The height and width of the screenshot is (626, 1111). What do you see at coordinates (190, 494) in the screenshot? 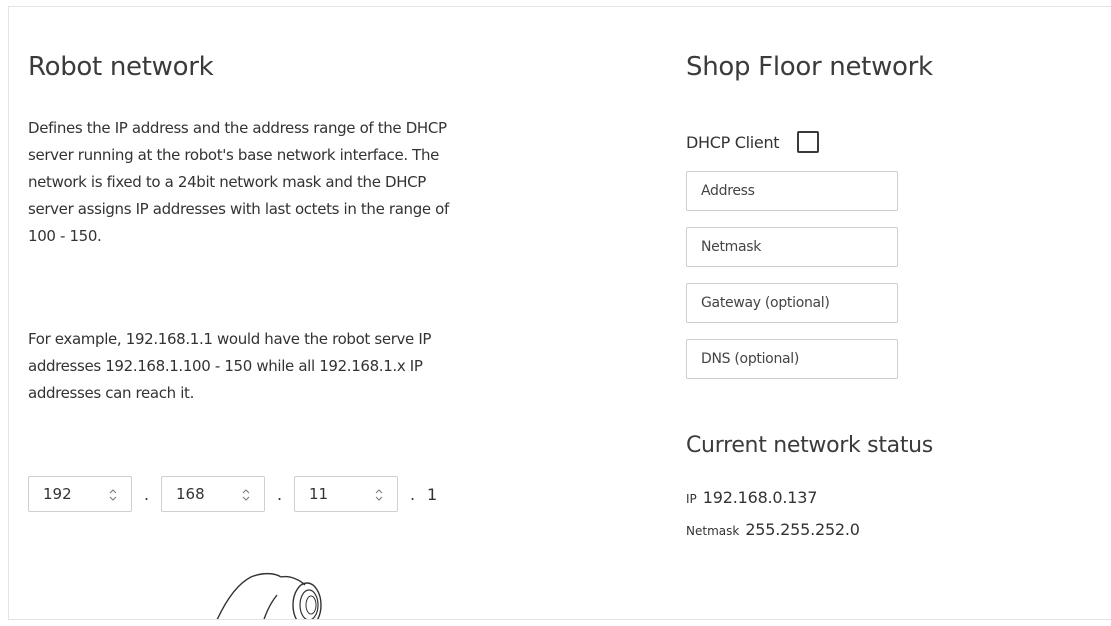
I see `octet-2-value: 168` at bounding box center [190, 494].